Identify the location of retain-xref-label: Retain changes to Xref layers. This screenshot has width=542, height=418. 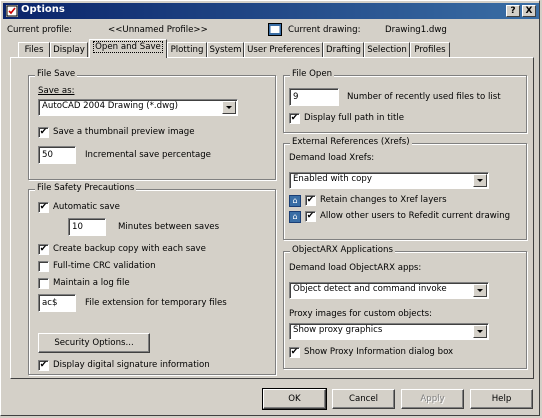
(383, 200).